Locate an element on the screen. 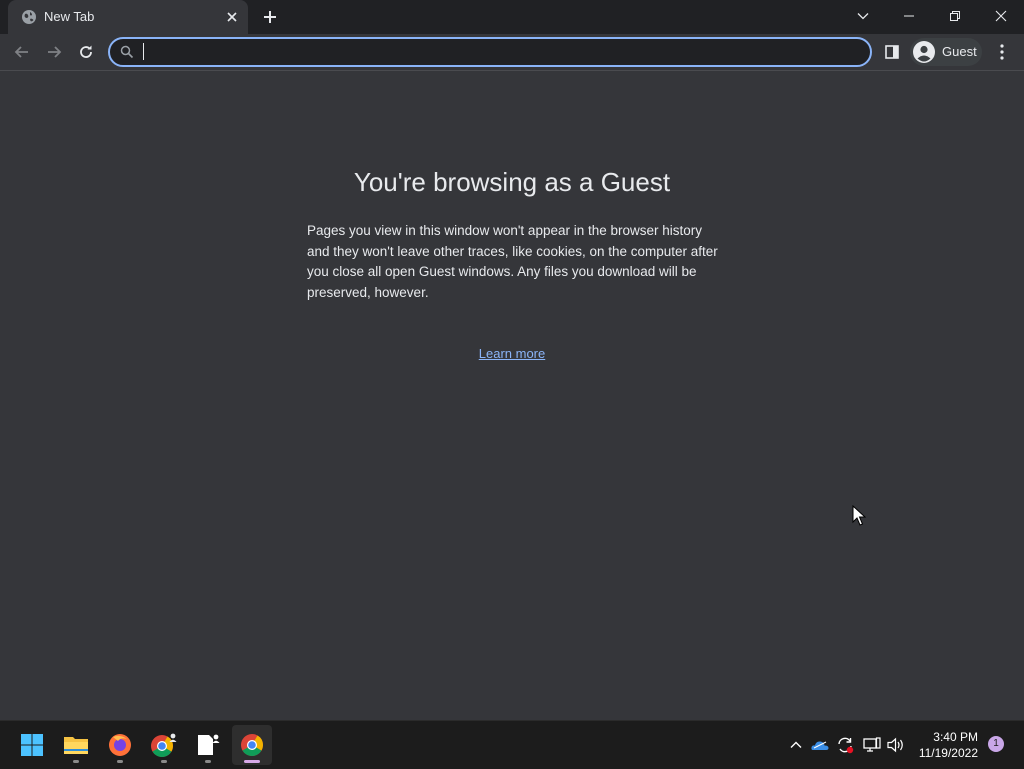 The width and height of the screenshot is (1024, 769). toolbar: Guest is located at coordinates (512, 52).